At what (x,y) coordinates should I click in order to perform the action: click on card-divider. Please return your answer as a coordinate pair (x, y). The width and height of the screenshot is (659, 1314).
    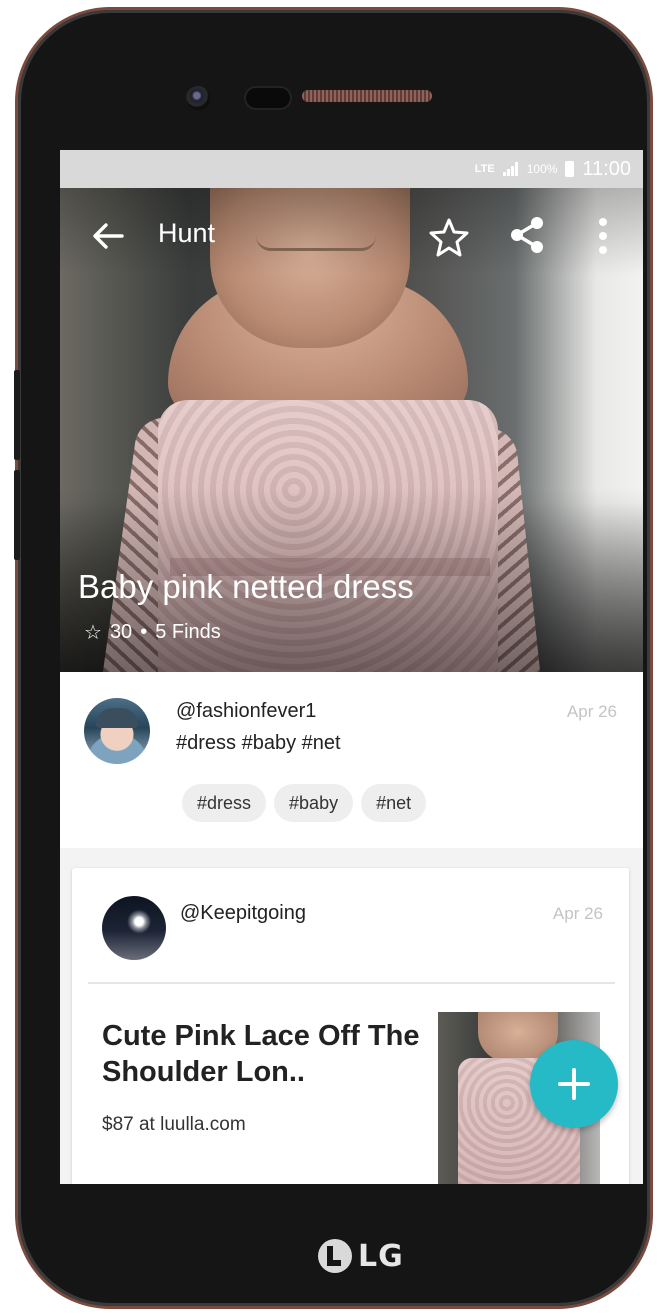
    Looking at the image, I should click on (351, 983).